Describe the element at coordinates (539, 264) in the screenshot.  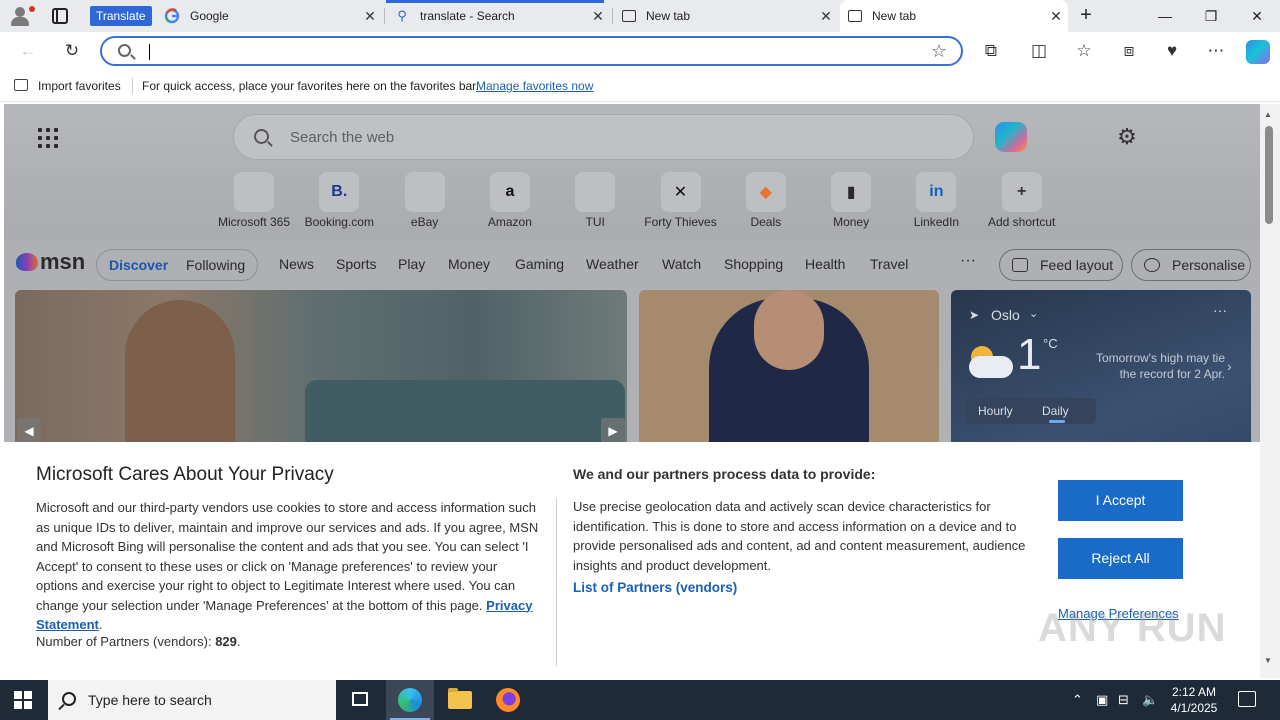
I see `nav-gaming: Gaming` at that location.